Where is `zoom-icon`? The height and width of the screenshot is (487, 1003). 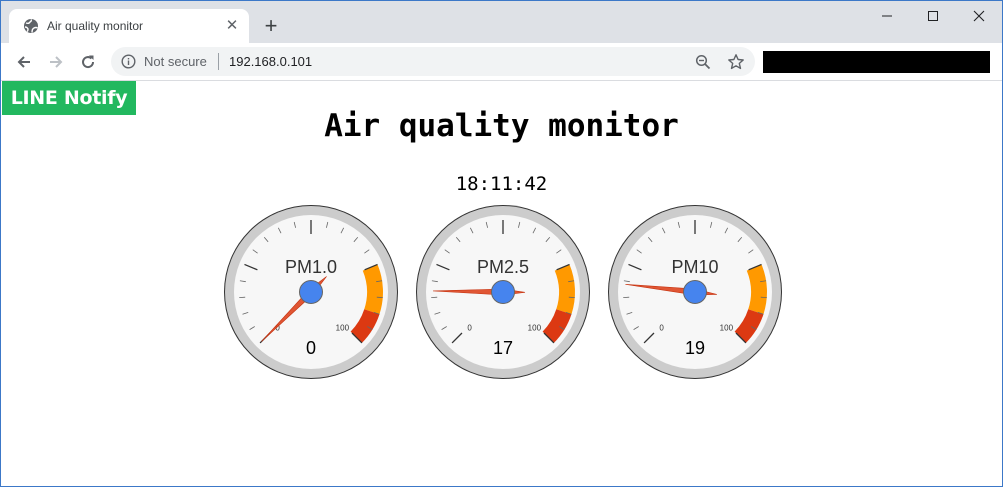
zoom-icon is located at coordinates (703, 62).